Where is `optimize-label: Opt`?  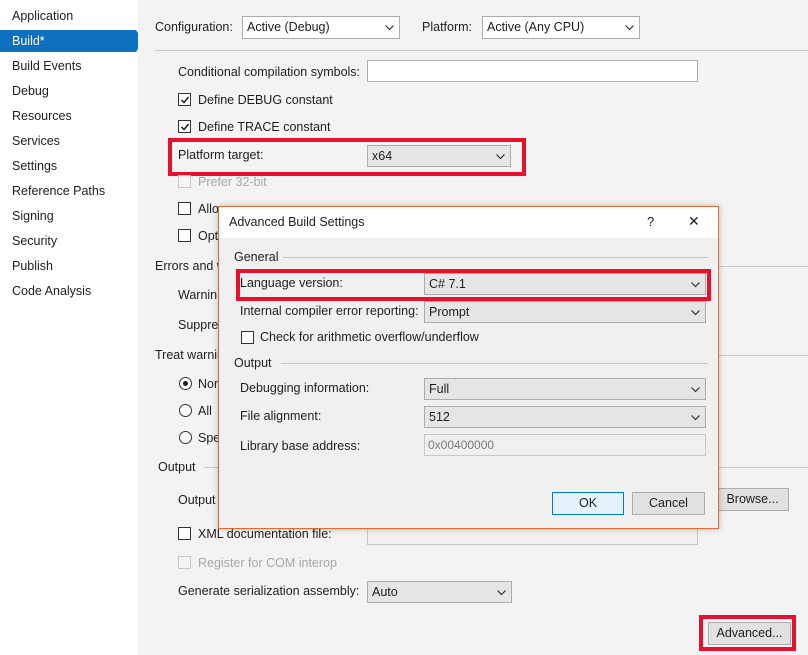 optimize-label: Opt is located at coordinates (208, 236).